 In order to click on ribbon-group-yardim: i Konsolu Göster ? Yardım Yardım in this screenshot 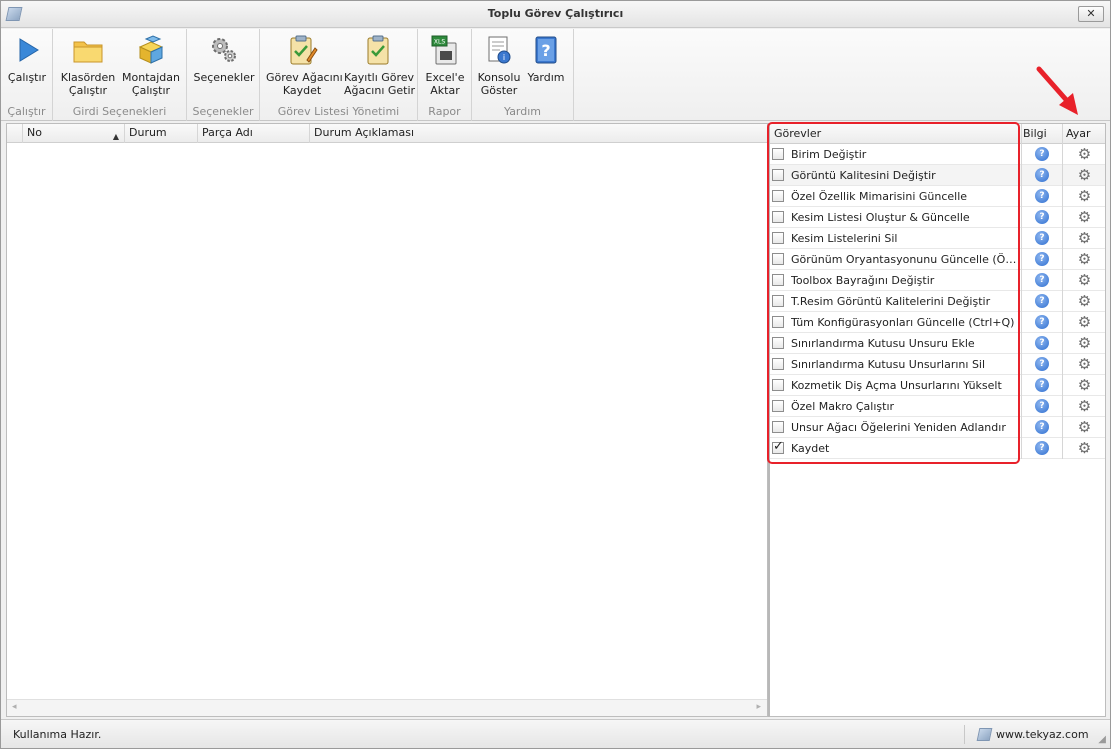, I will do `click(523, 75)`.